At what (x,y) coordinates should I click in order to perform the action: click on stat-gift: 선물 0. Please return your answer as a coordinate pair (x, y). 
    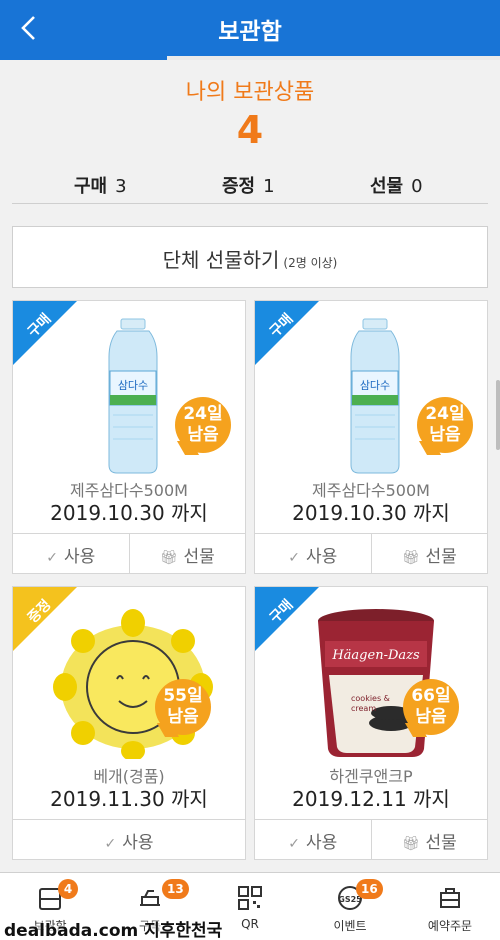
    Looking at the image, I should click on (396, 185).